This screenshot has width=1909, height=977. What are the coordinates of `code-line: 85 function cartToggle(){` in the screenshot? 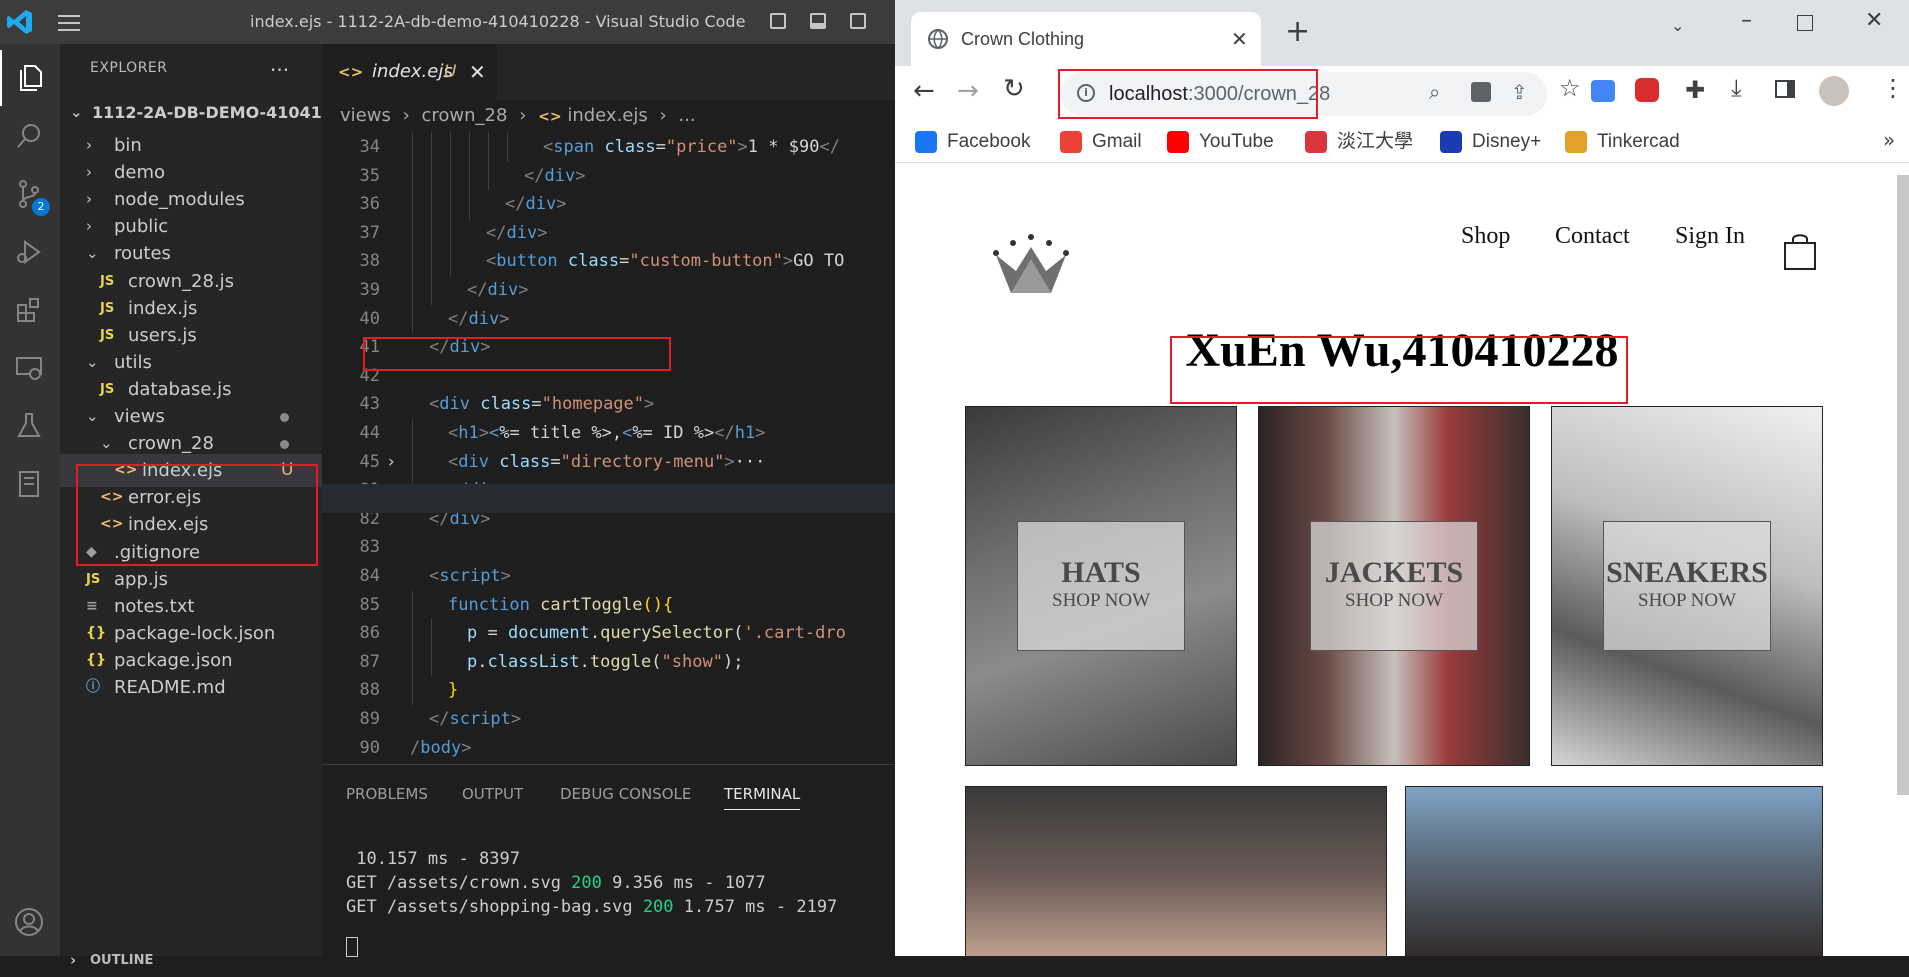 It's located at (608, 605).